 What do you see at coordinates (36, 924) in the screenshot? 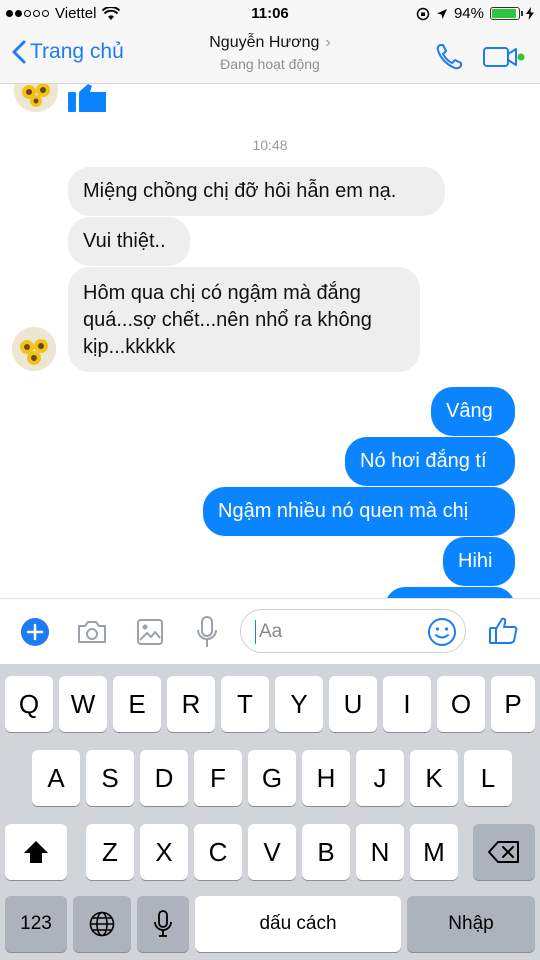
I see `numbers-key: 123` at bounding box center [36, 924].